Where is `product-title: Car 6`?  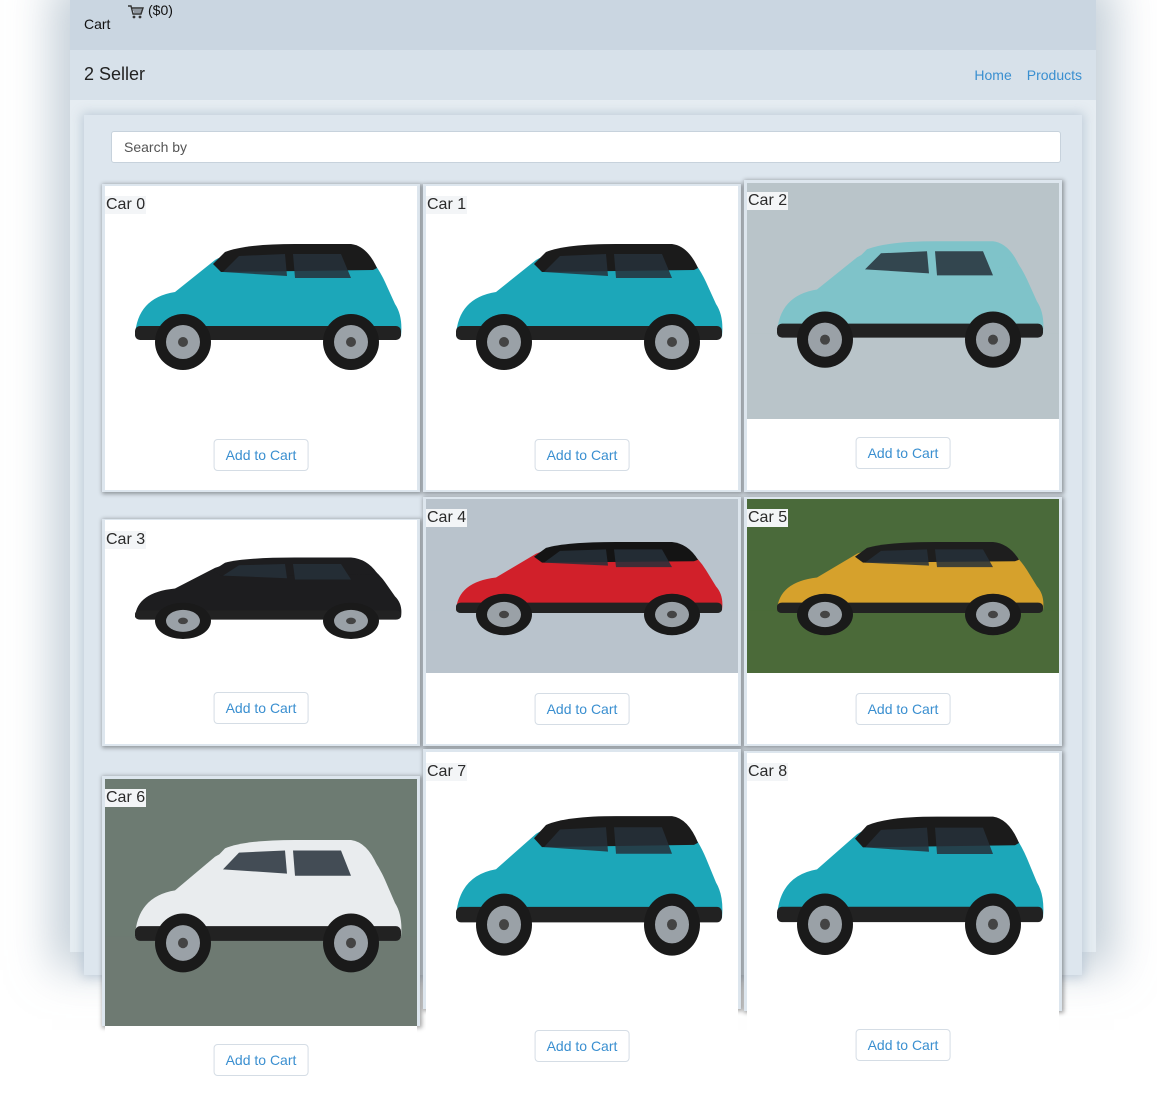
product-title: Car 6 is located at coordinates (126, 798).